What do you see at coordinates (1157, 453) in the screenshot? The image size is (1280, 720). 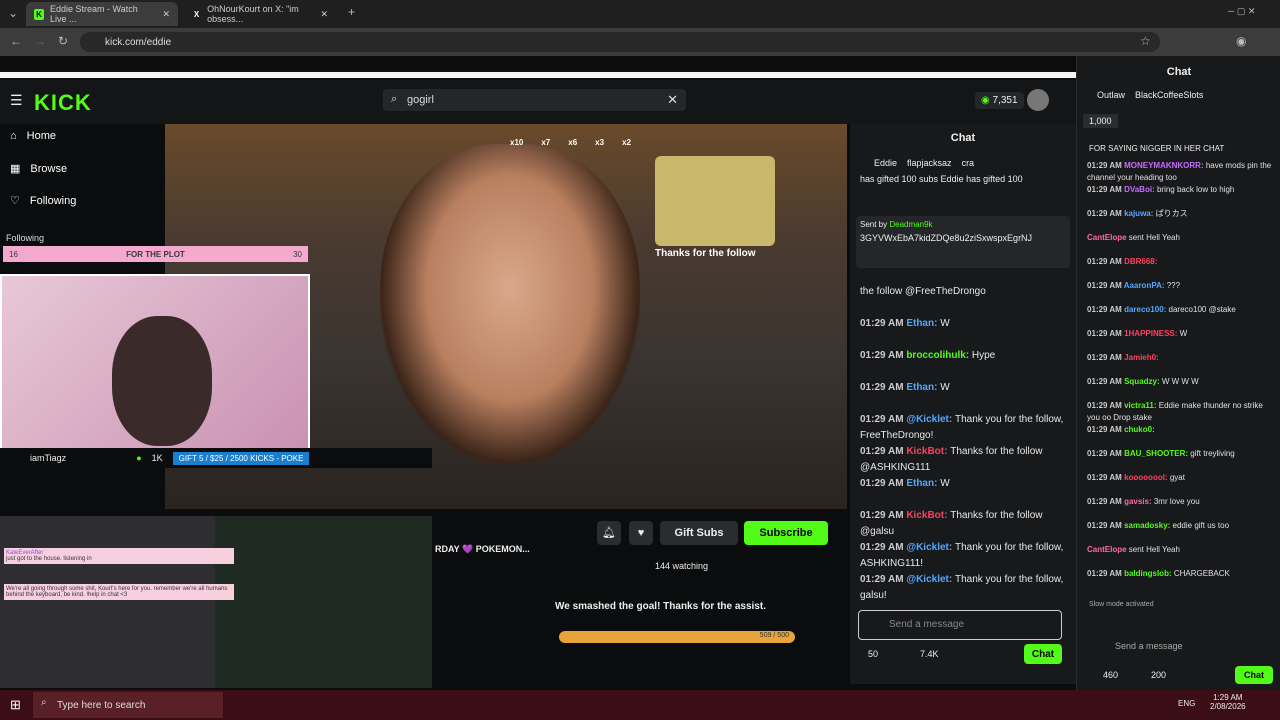 I see `chat-username: BAU_SHOOTER:` at bounding box center [1157, 453].